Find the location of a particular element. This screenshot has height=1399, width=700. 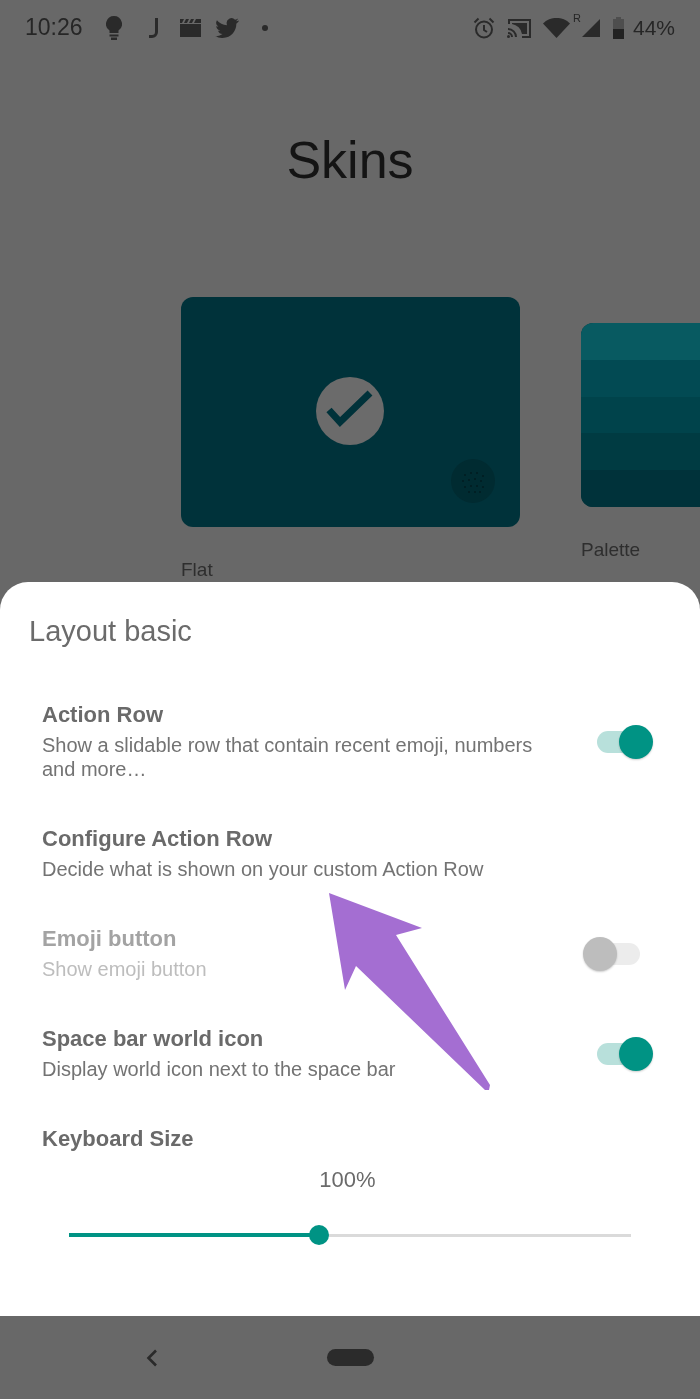

signal-icon is located at coordinates (590, 27).